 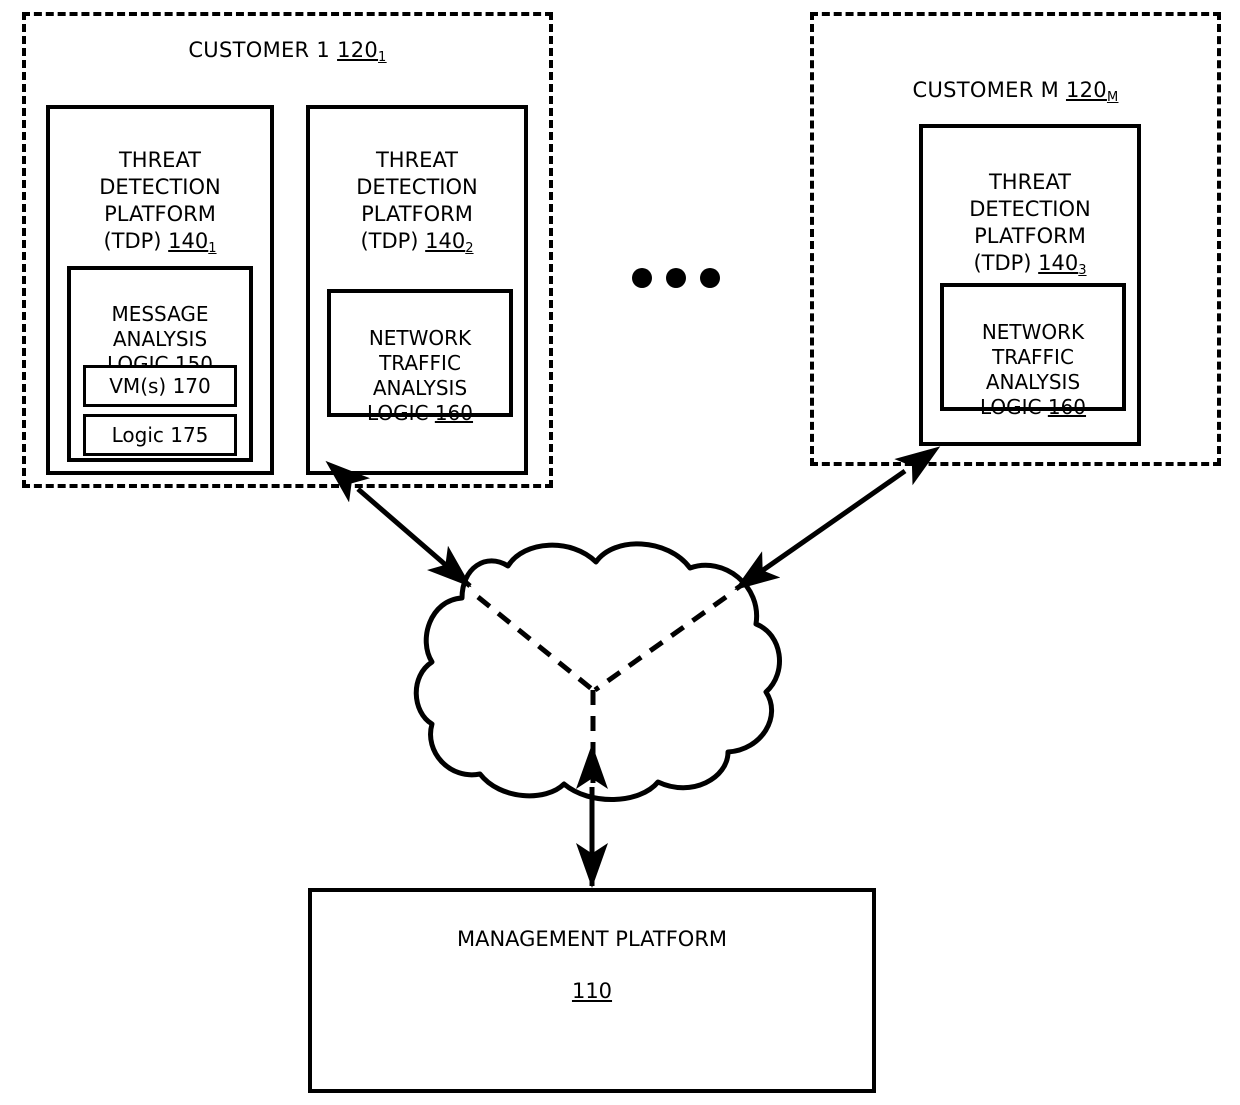 I want to click on network-traffic-analysis-logic-box-2: NETWORK TRAFFIC ANALYSIS LOGIC 160, so click(x=1033, y=351).